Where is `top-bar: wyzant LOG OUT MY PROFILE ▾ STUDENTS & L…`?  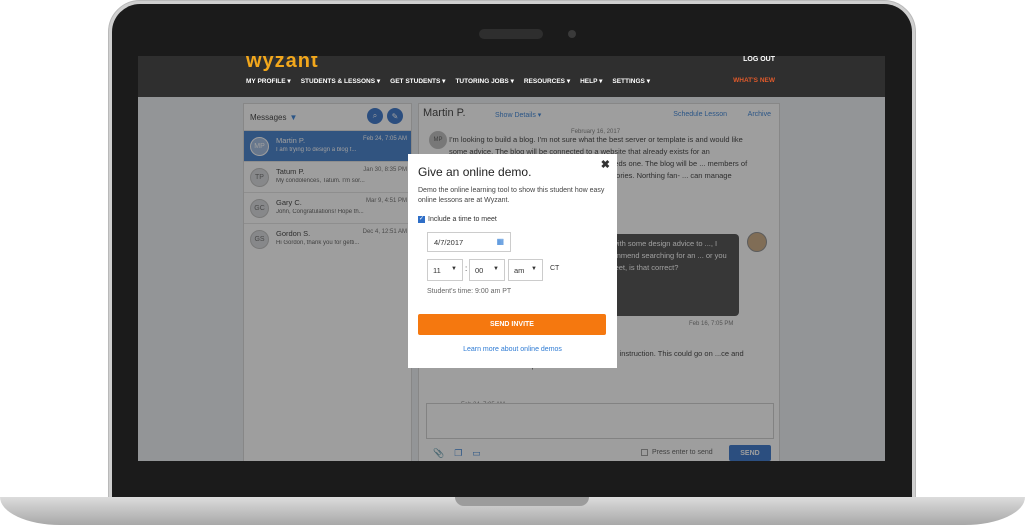
top-bar: wyzant LOG OUT MY PROFILE ▾ STUDENTS & L… is located at coordinates (511, 76).